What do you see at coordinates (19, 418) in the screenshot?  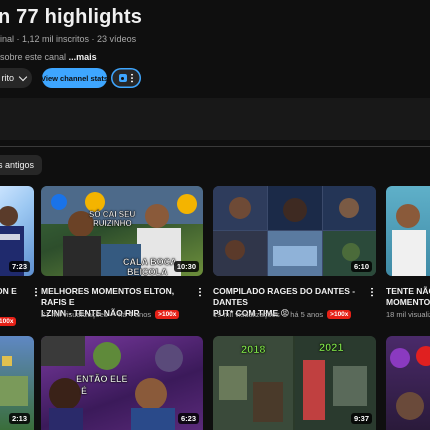 I see `video-duration: 2:13` at bounding box center [19, 418].